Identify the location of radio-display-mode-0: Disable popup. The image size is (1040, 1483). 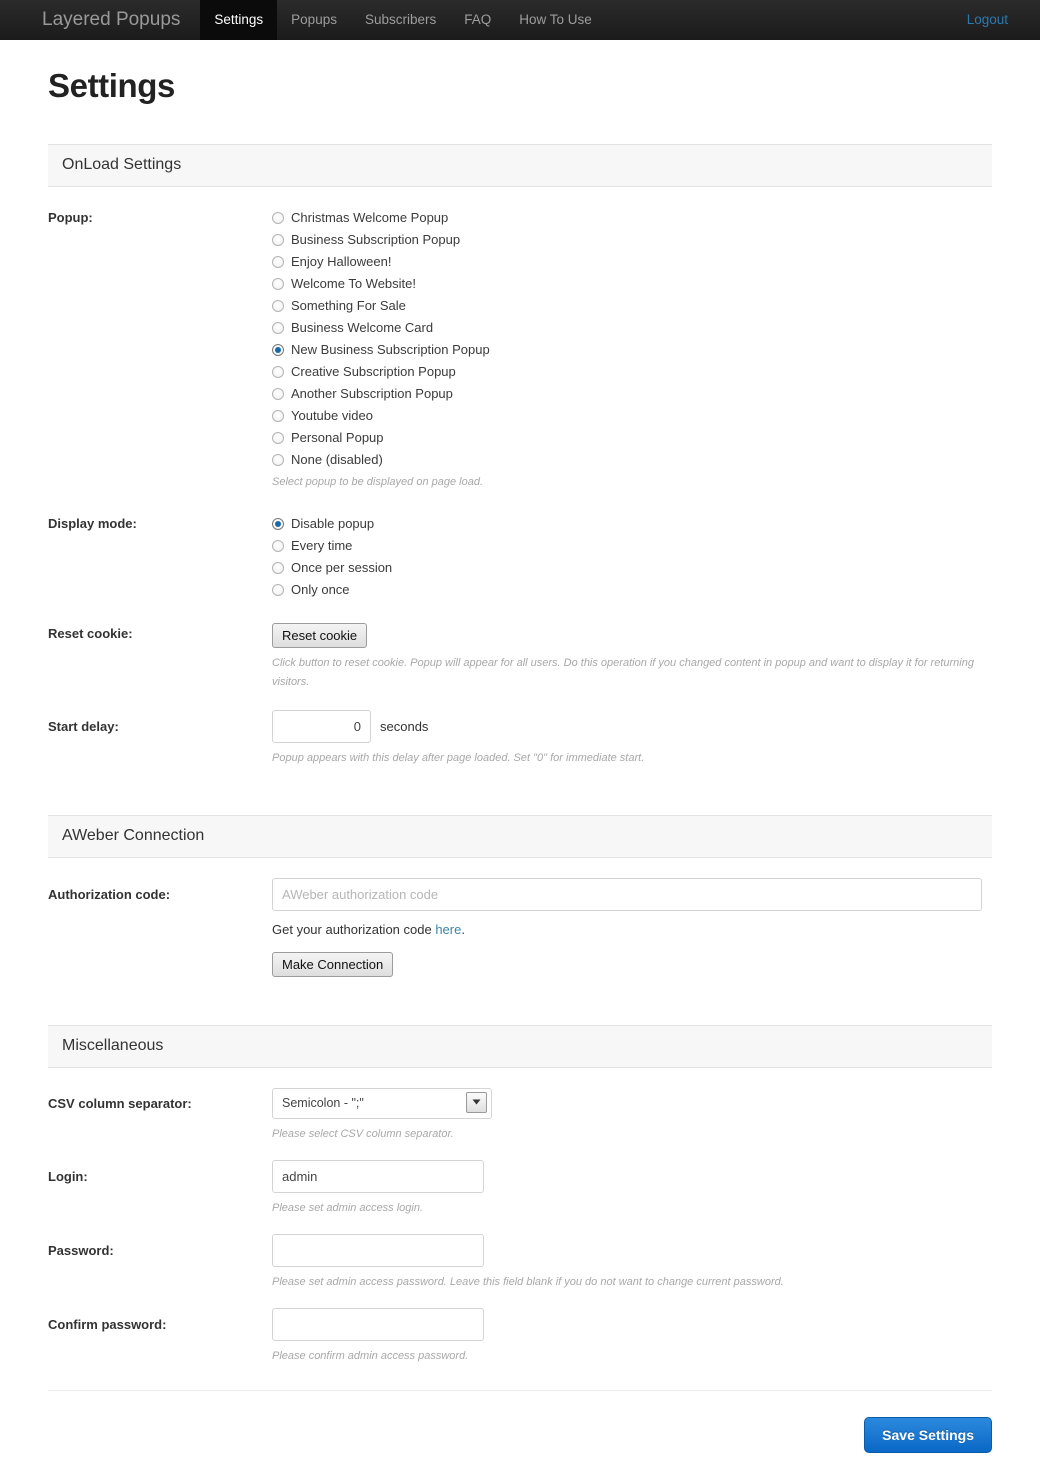
(632, 524).